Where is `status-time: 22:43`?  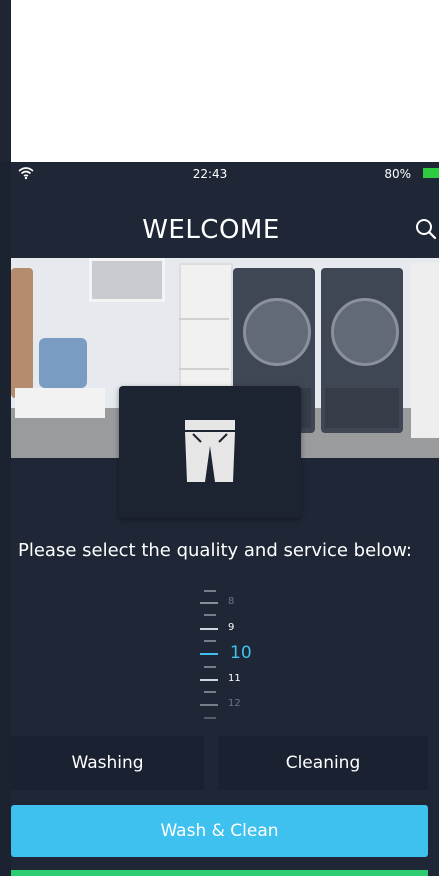
status-time: 22:43 is located at coordinates (210, 174).